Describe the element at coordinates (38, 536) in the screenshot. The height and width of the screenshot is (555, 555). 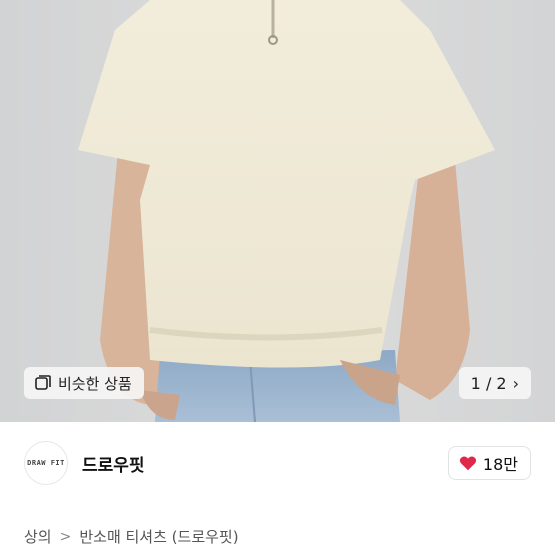
I see `breadcrumb-item-category: 상의` at that location.